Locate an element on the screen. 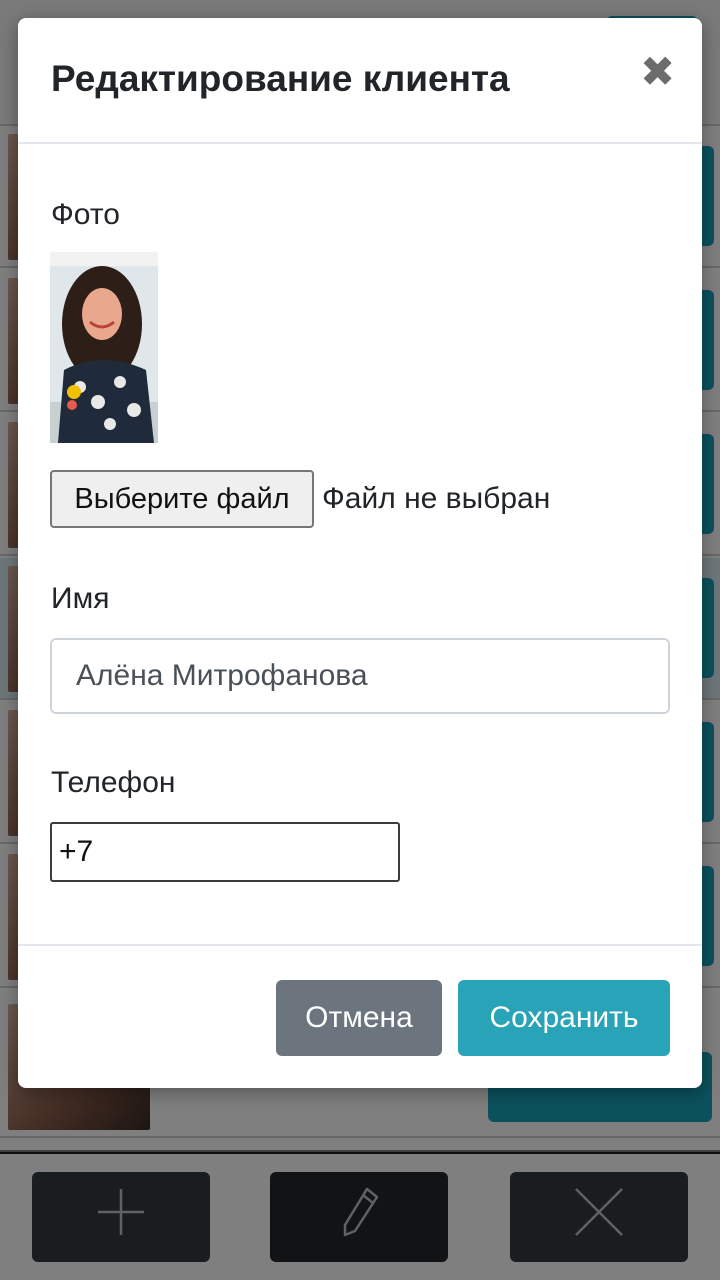 This screenshot has width=720, height=1280. name-label: Имя is located at coordinates (80, 598).